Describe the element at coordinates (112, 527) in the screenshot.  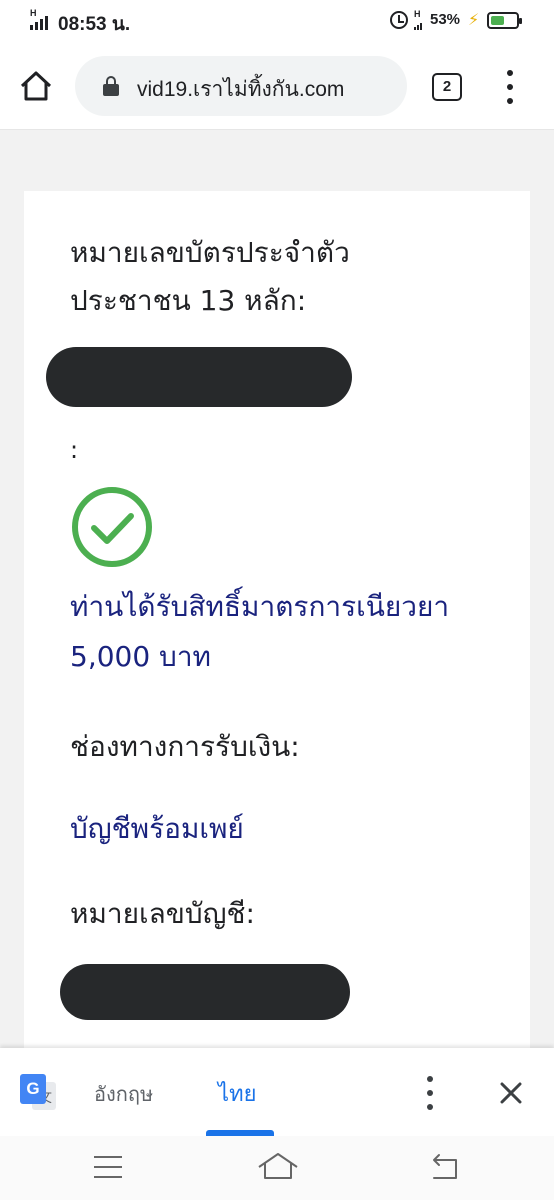
I see `check-circle-icon` at that location.